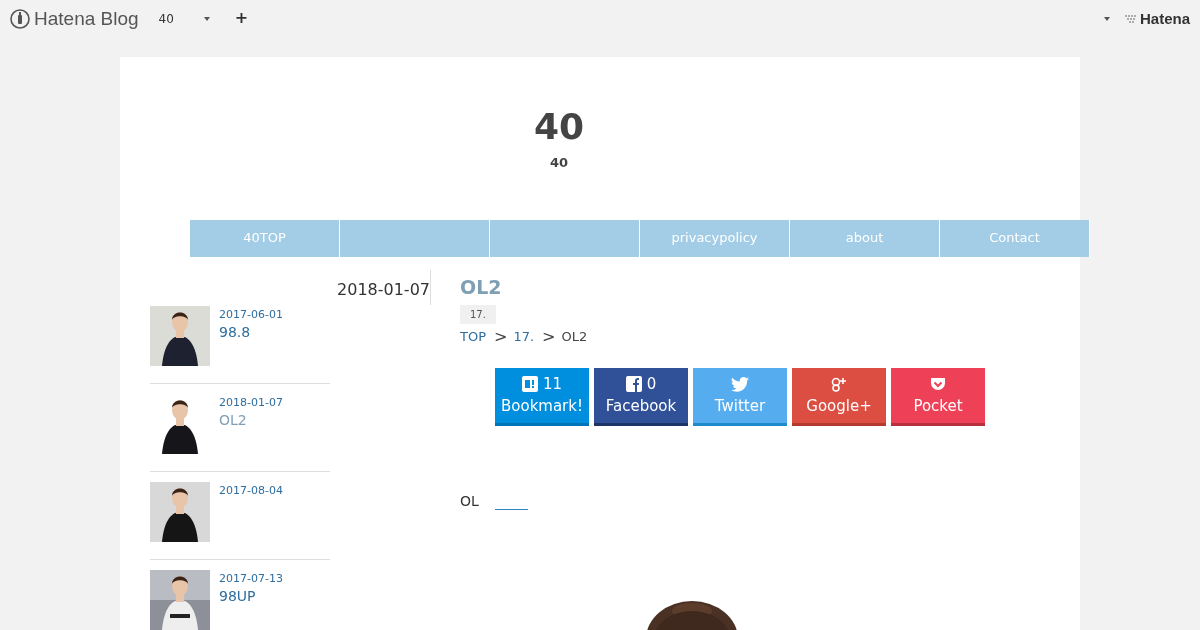 This screenshot has height=630, width=1200. Describe the element at coordinates (651, 384) in the screenshot. I see `share-count: 0` at that location.